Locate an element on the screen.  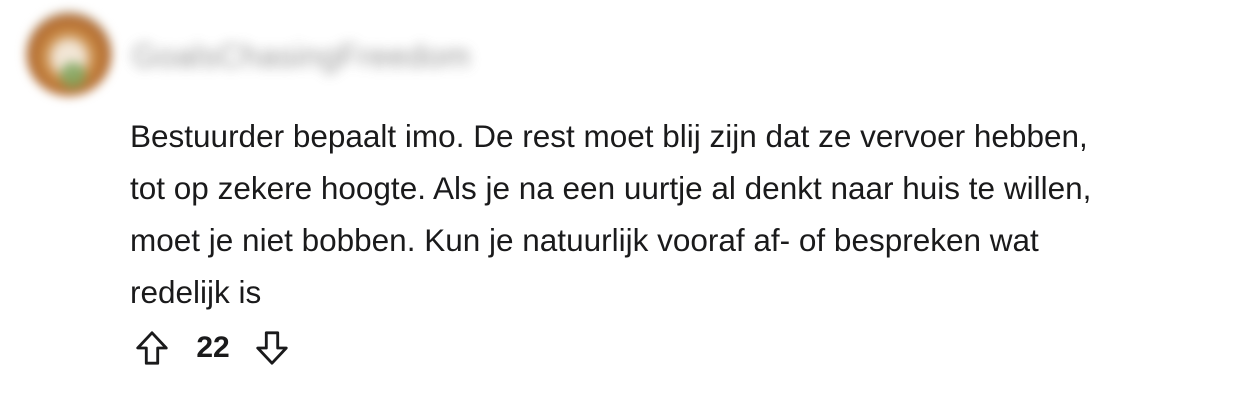
vote-score: 22 is located at coordinates (213, 347).